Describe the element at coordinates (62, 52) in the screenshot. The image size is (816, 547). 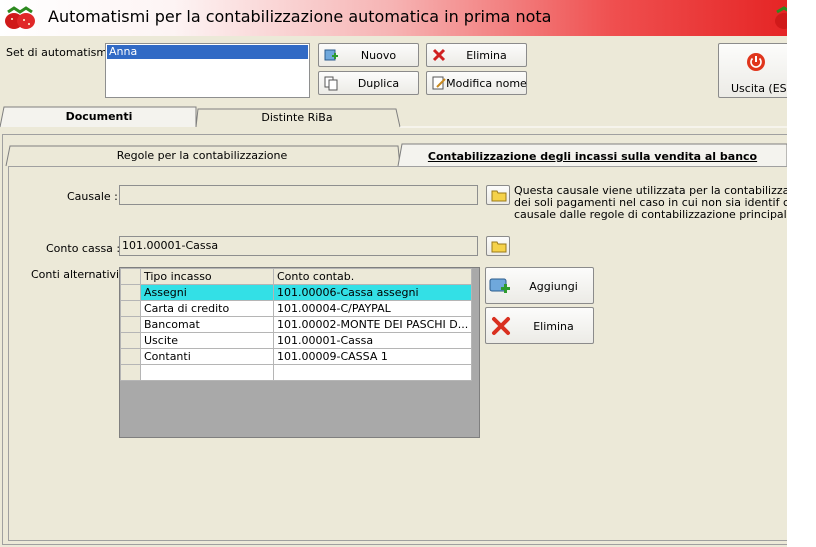
I see `set-label: Set di automatismi :` at that location.